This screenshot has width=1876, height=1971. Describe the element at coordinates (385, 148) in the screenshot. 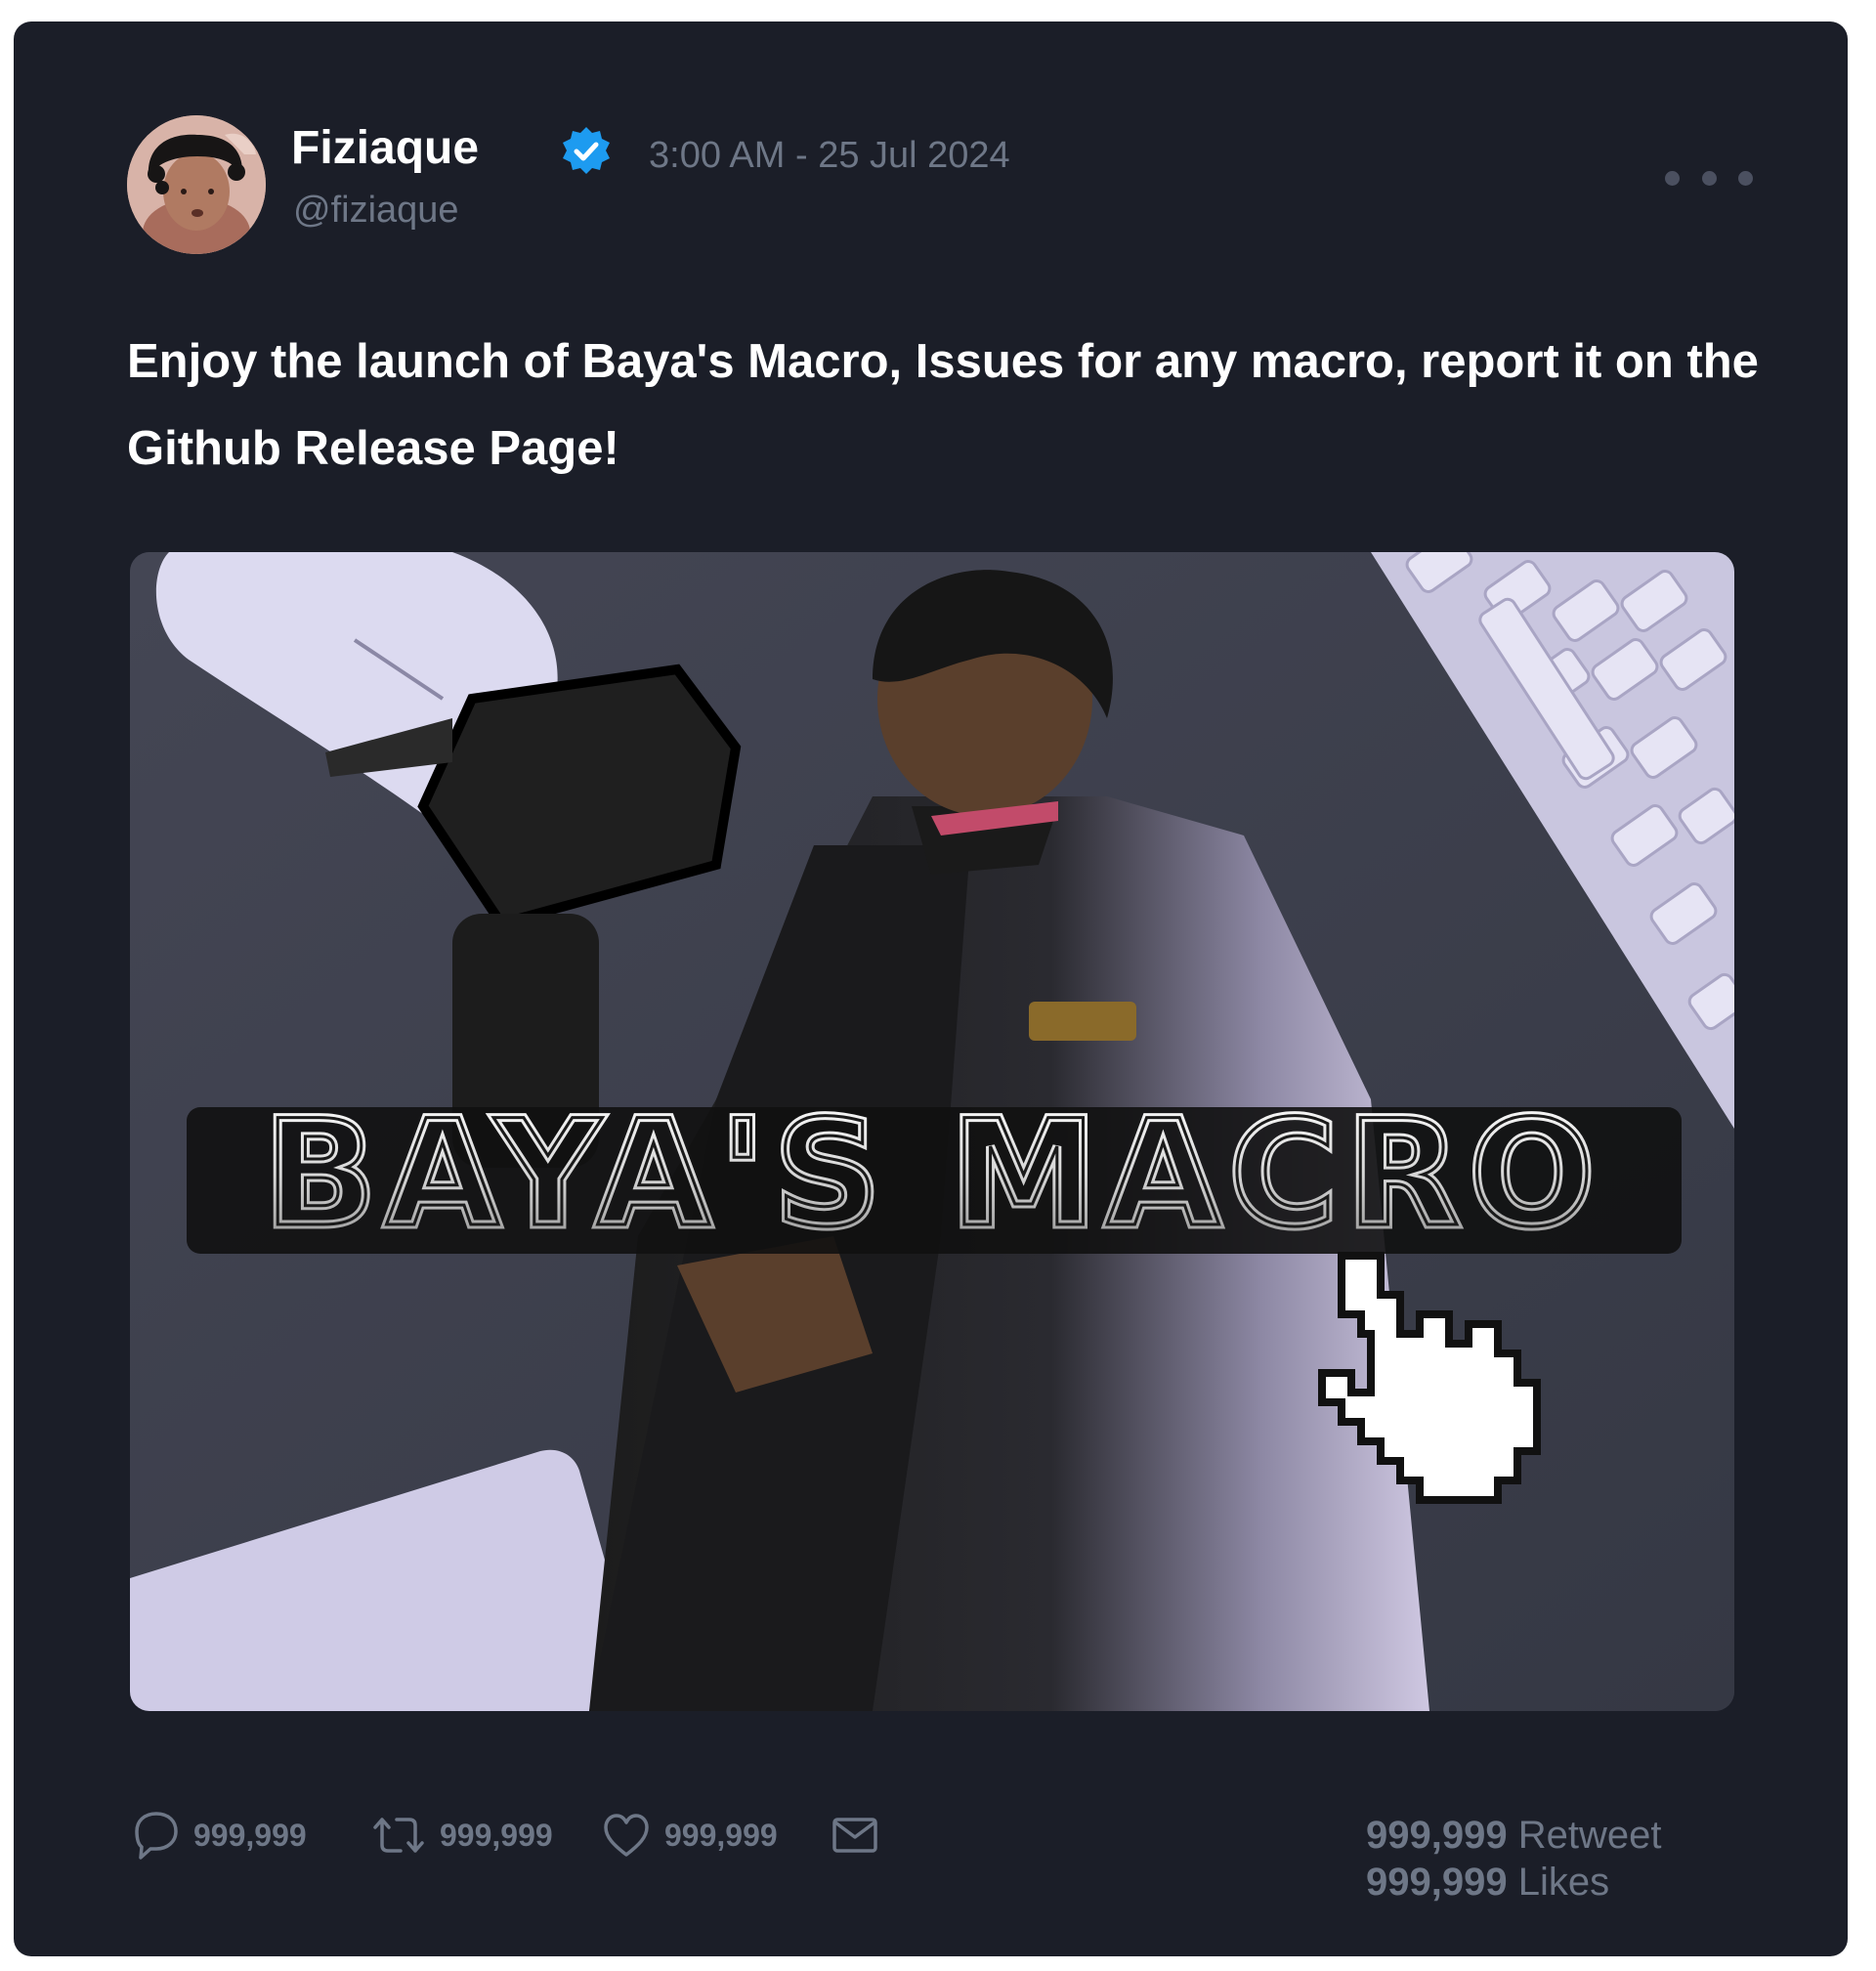

I see `author-name: Fiziaque` at that location.